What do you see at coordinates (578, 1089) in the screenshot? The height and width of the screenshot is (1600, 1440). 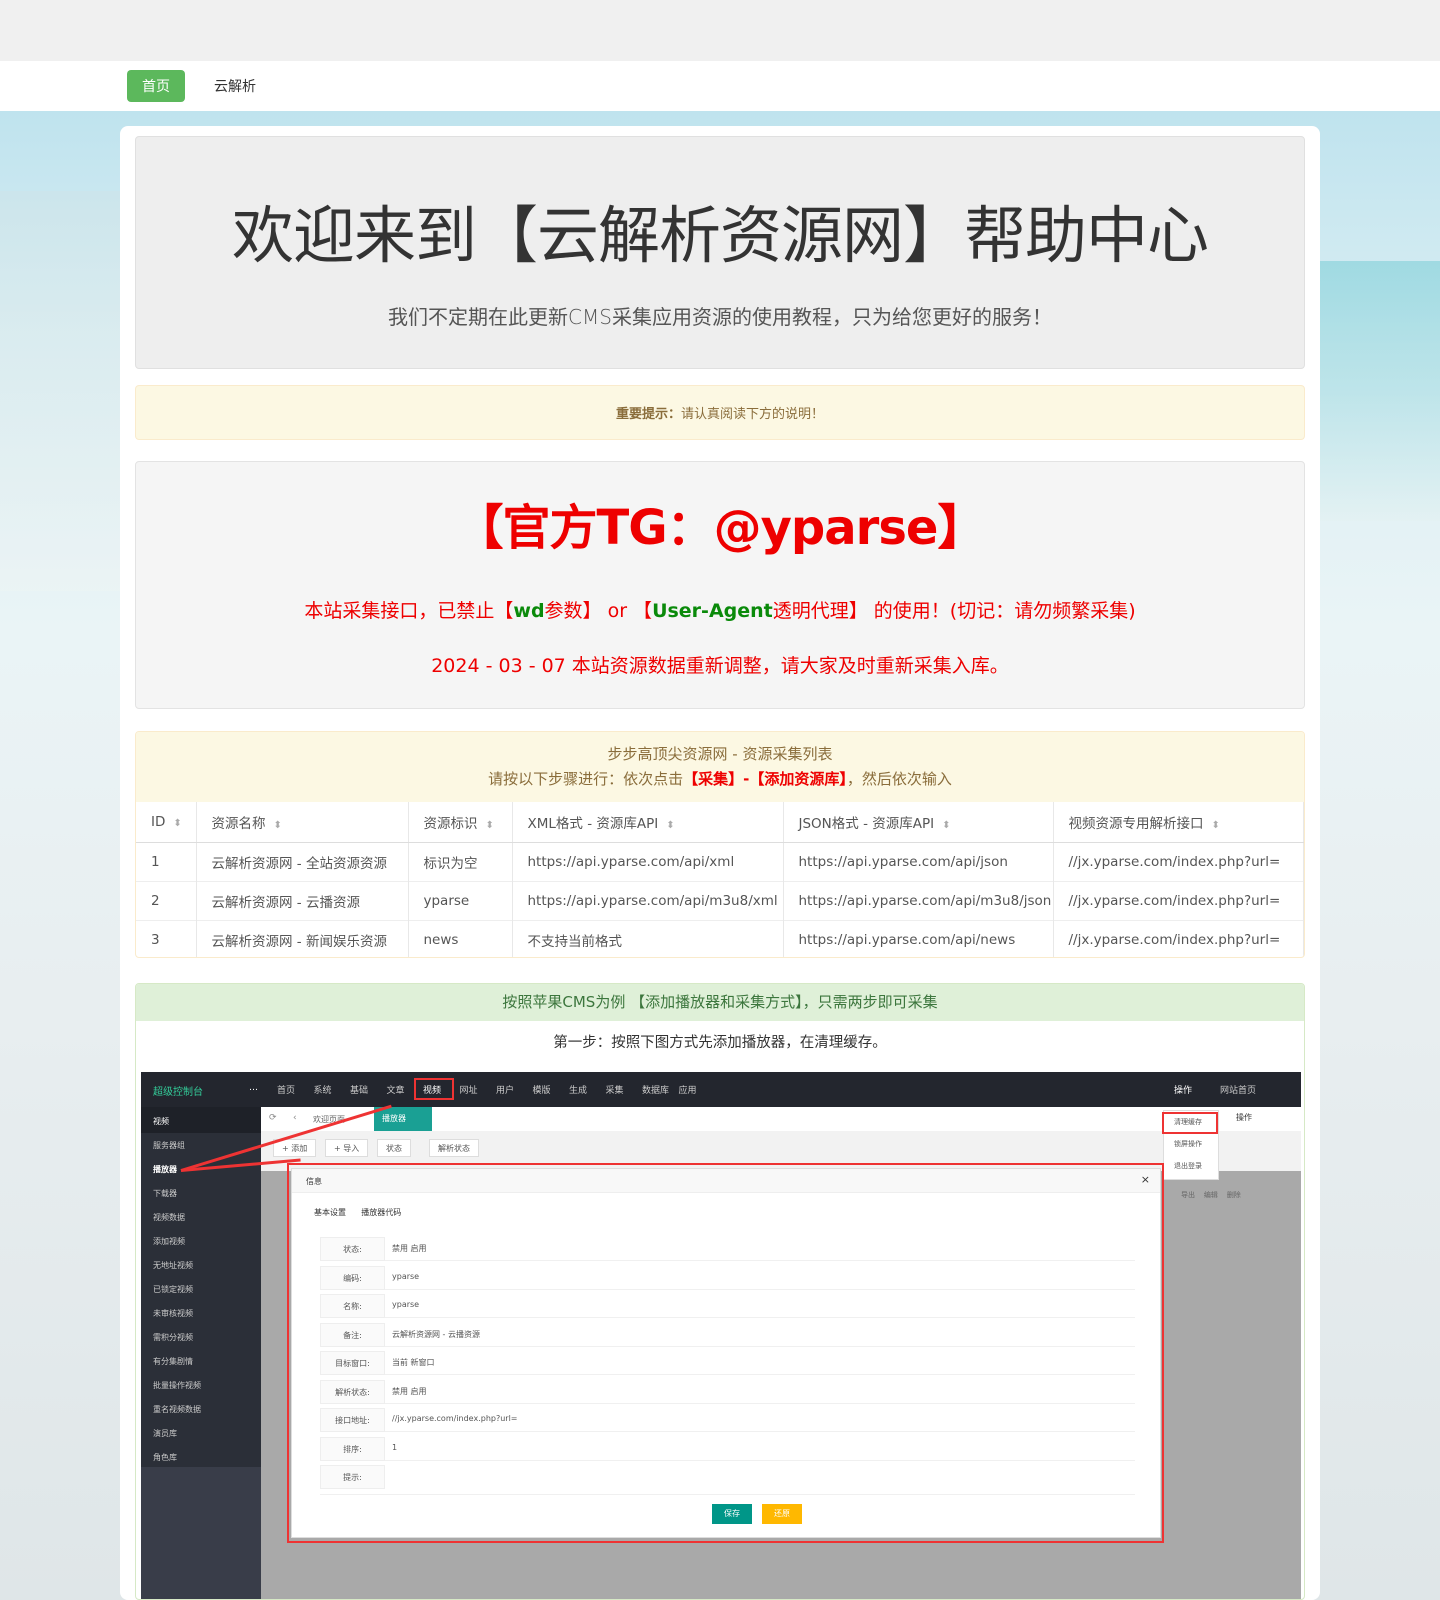 I see `cms-menu-item: 生成` at bounding box center [578, 1089].